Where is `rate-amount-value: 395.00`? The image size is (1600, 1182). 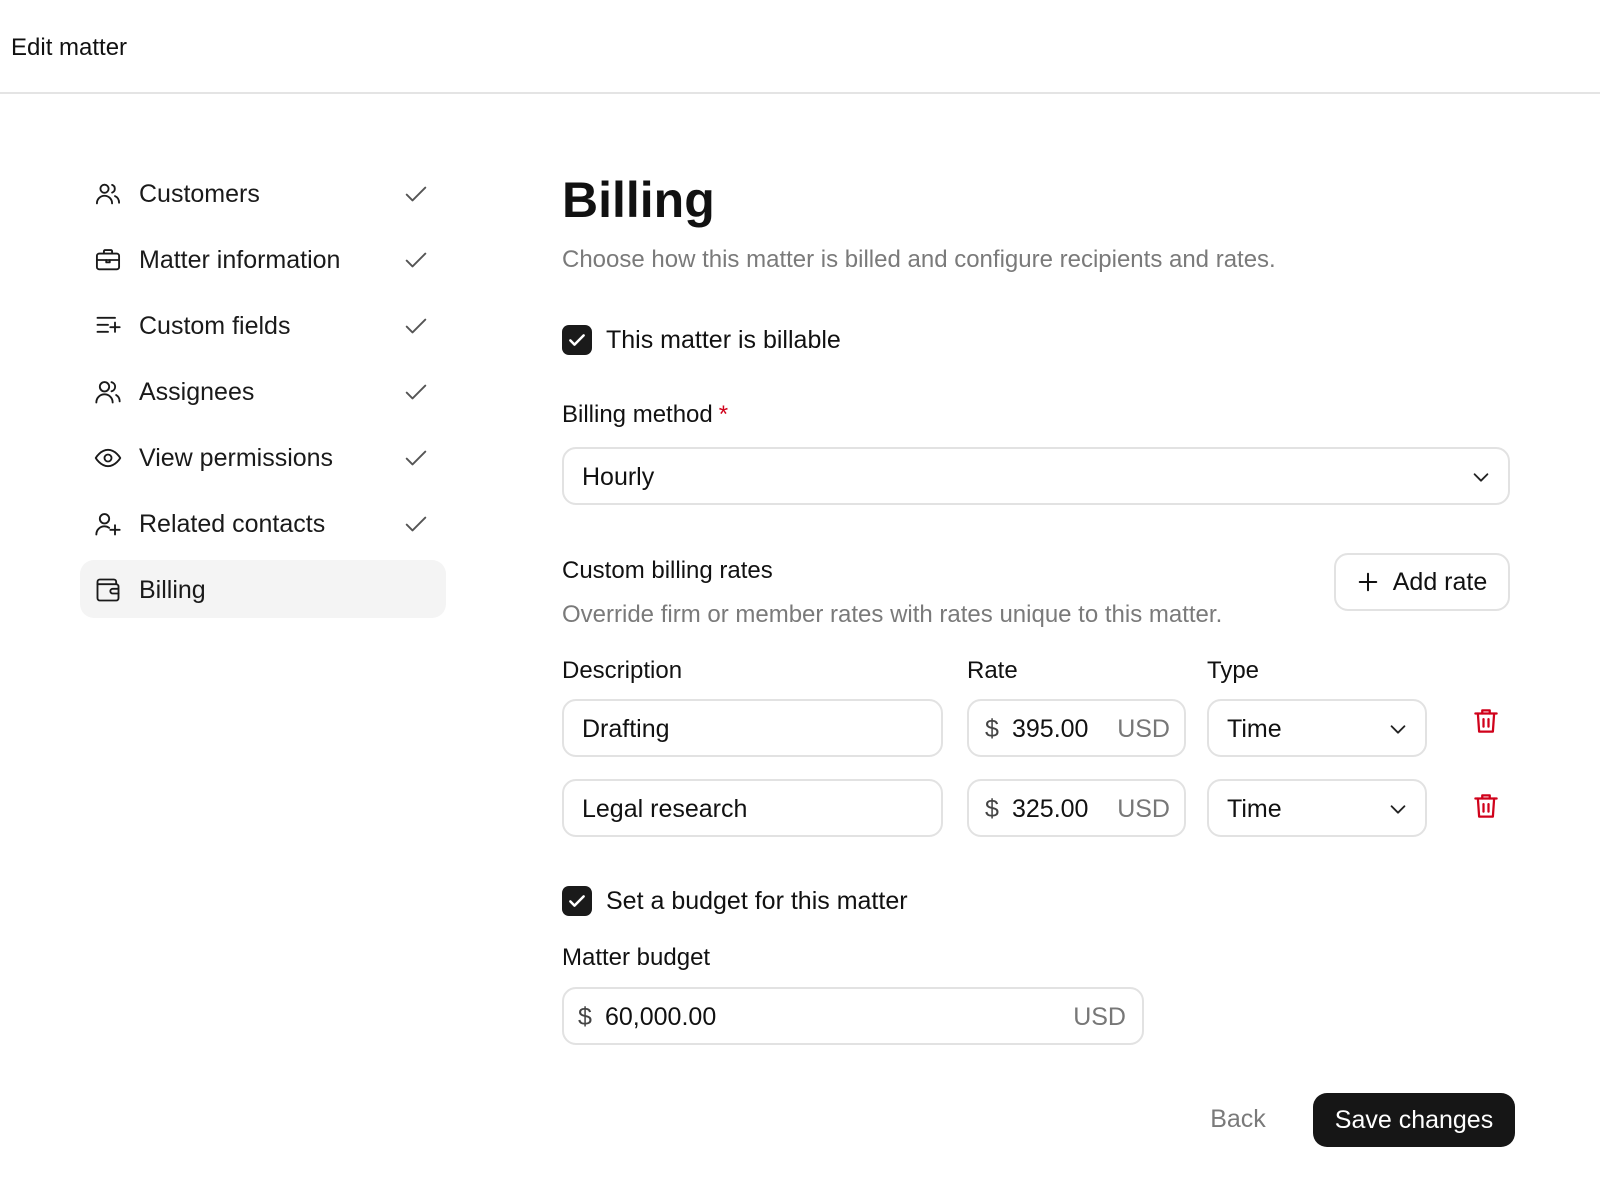
rate-amount-value: 395.00 is located at coordinates (1050, 729).